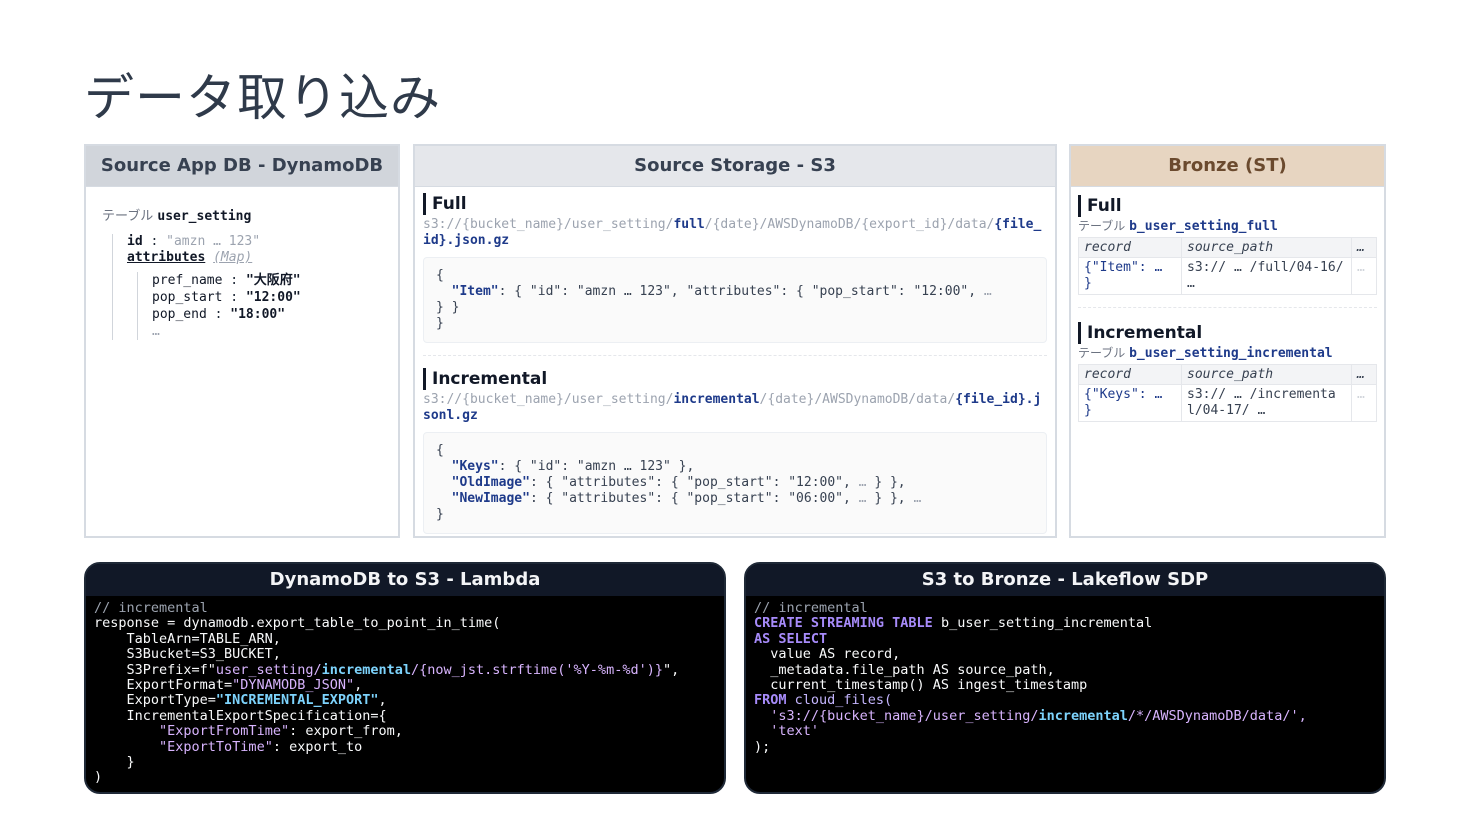  I want to click on code-keyword: FROM, so click(770, 700).